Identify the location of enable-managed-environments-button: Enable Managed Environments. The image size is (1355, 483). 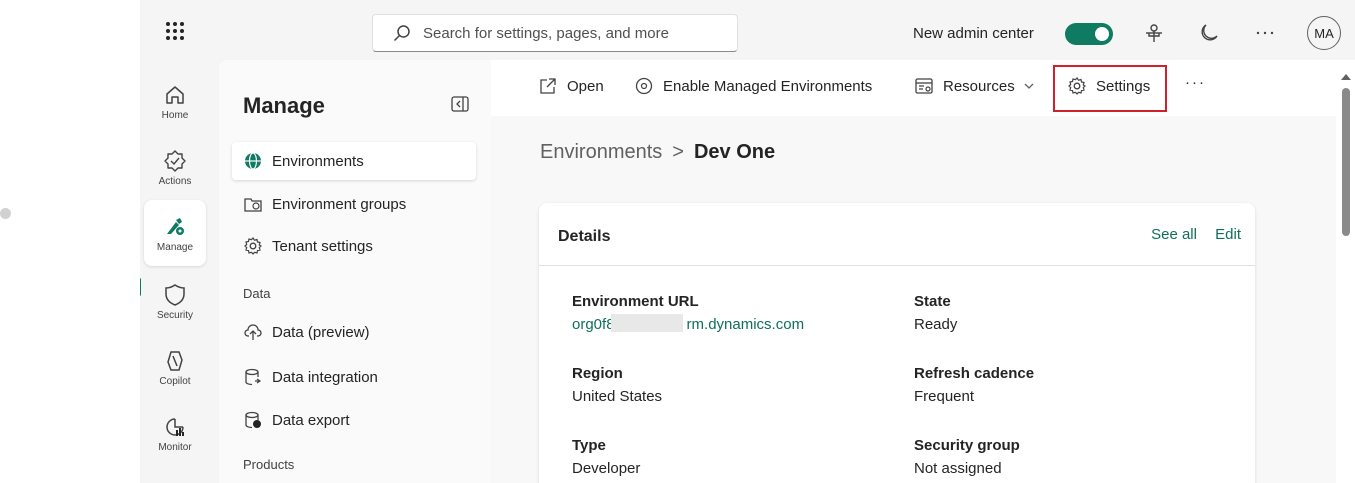
(753, 86).